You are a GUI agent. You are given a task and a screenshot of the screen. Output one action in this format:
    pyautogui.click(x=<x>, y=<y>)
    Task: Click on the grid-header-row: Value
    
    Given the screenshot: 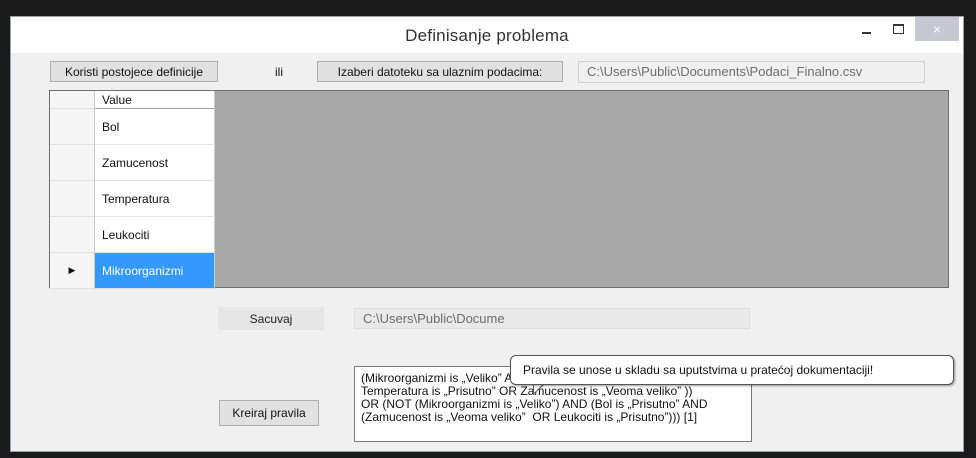 What is the action you would take?
    pyautogui.click(x=132, y=100)
    